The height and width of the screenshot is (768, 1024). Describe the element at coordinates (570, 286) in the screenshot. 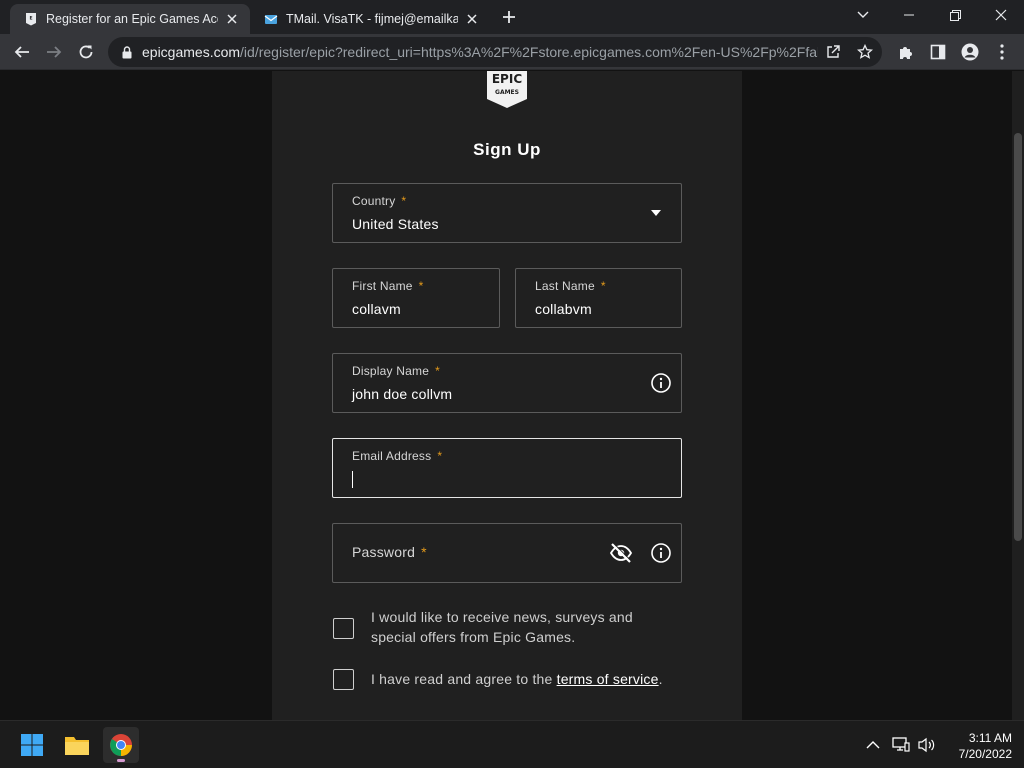

I see `last-name-label: Last Name *` at that location.